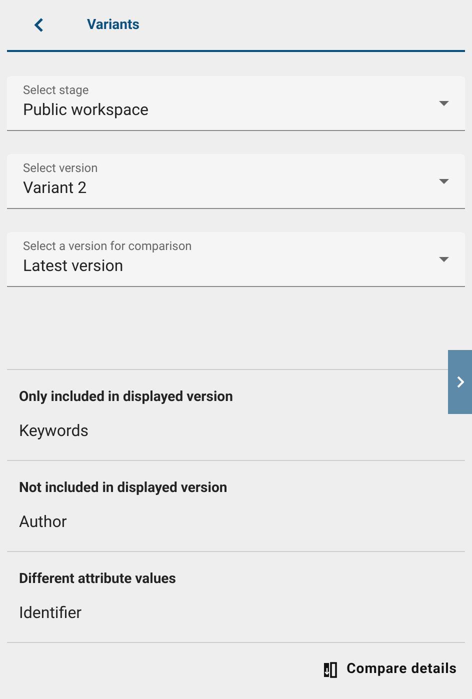 This screenshot has width=472, height=699. I want to click on select-field: Select a version for comparison Latest version, so click(236, 259).